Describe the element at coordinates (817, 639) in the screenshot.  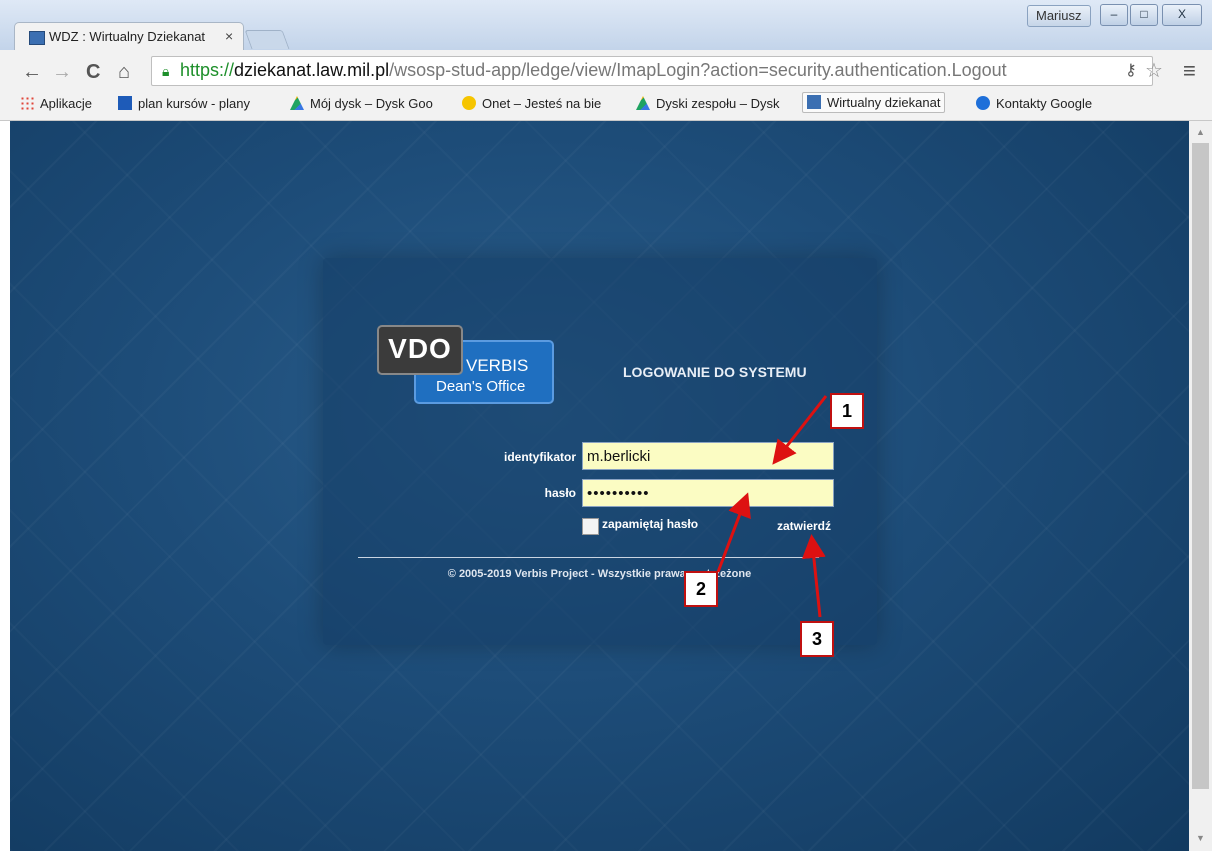
I see `annotation-marker-3: 3` at that location.